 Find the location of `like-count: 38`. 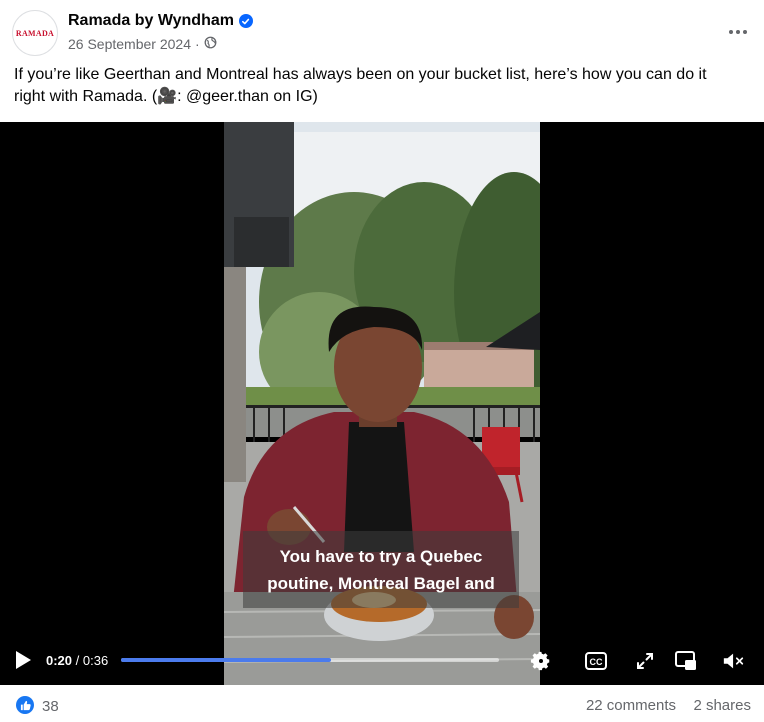

like-count: 38 is located at coordinates (50, 706).